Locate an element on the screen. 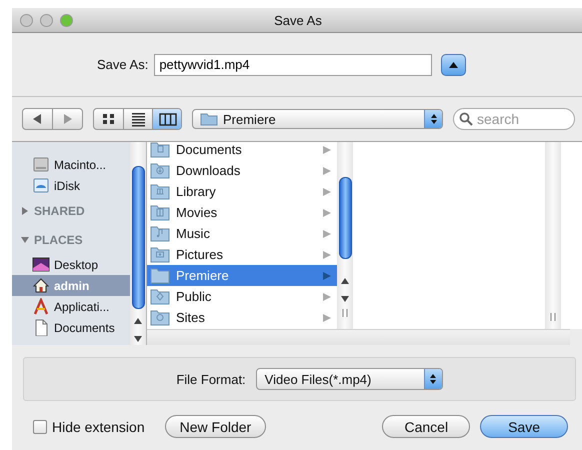 This screenshot has height=450, width=582. sidebar-item: Documents is located at coordinates (71, 327).